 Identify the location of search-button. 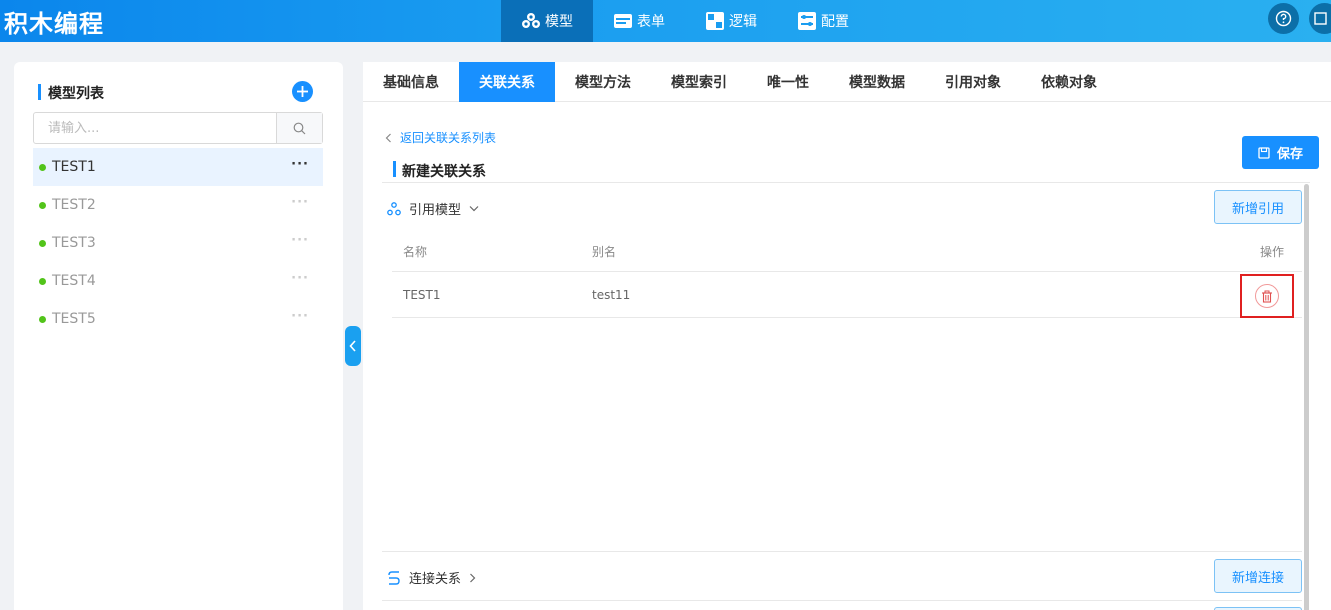
(299, 128).